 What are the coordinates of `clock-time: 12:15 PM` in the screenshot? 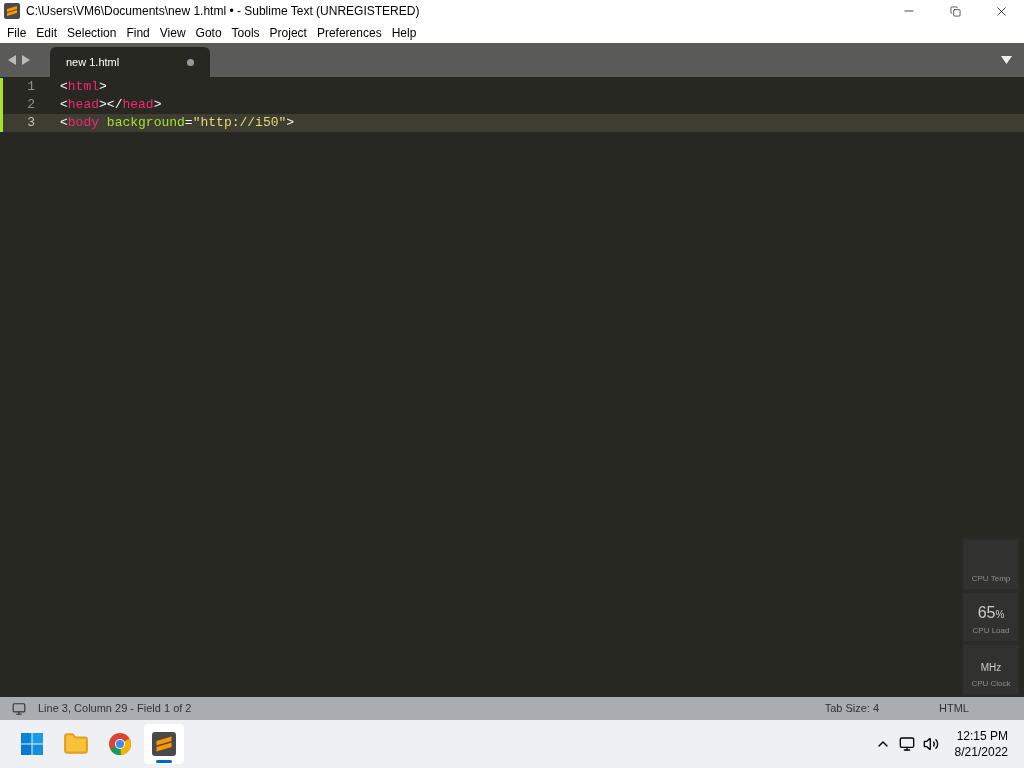 It's located at (982, 736).